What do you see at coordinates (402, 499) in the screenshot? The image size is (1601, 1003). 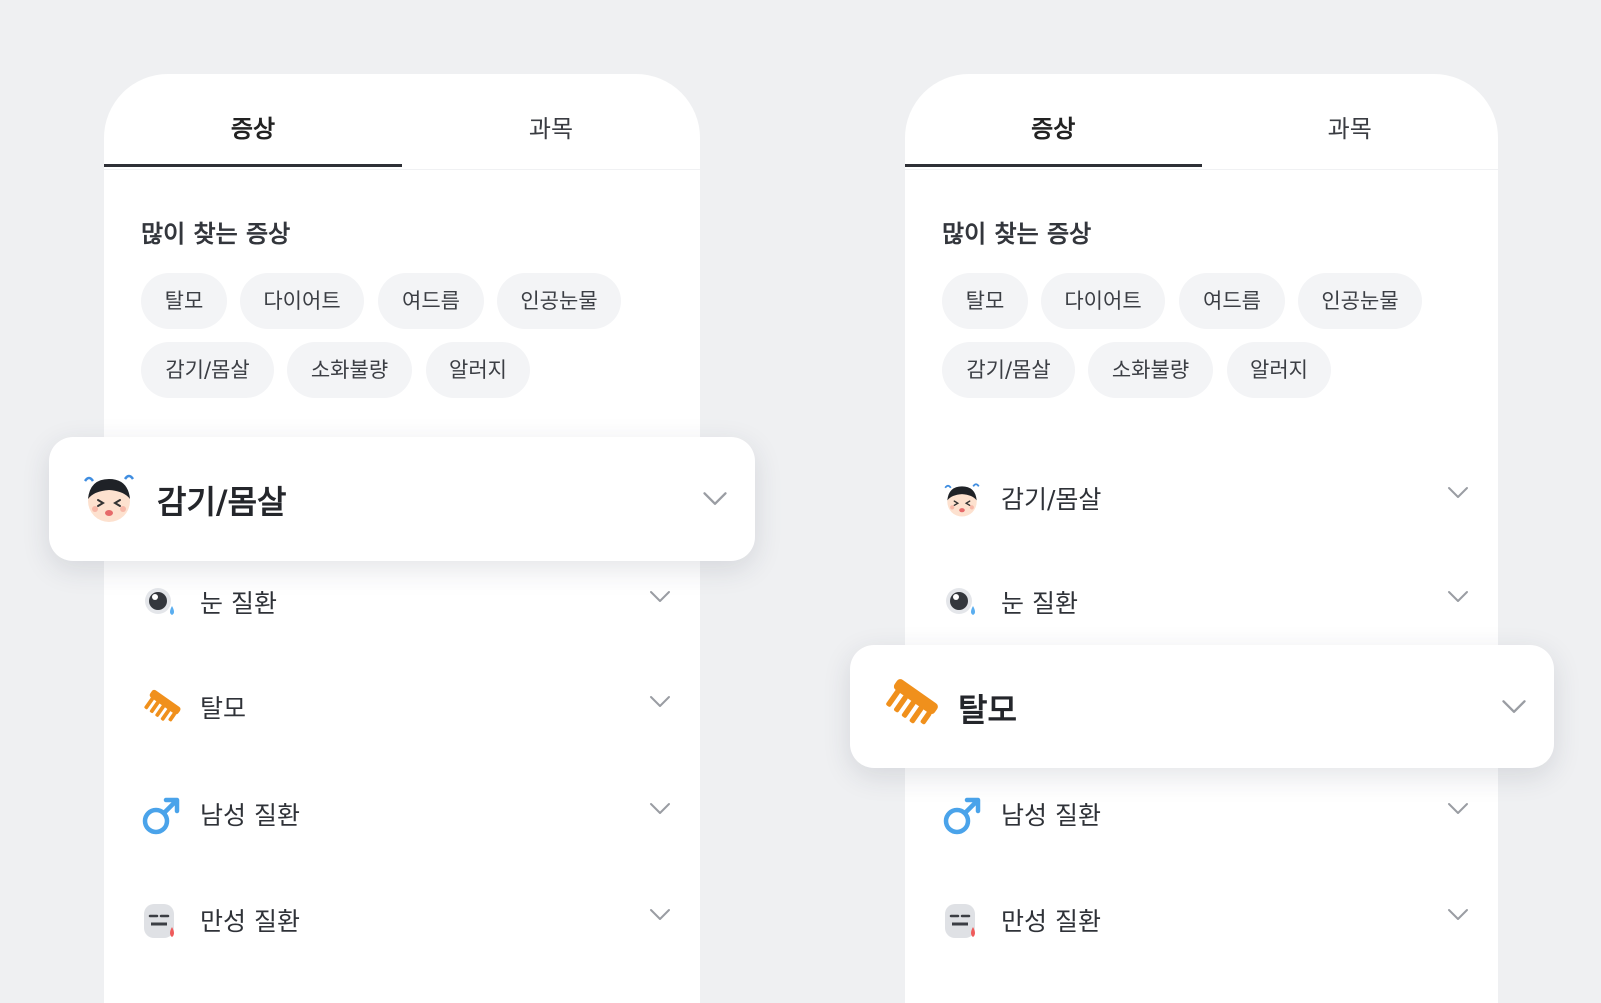 I see `highlight-card-cold: 감기/몸살` at bounding box center [402, 499].